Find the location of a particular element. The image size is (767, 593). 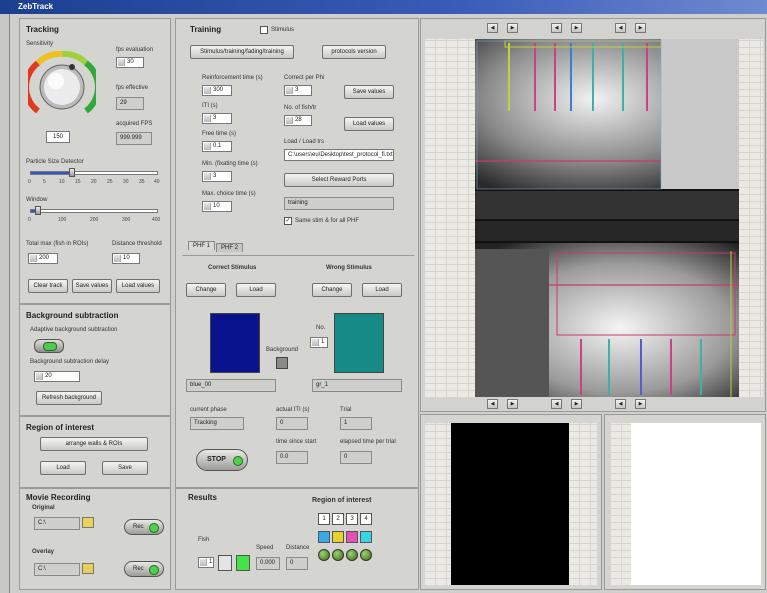

load-tracking-values-button: Load values is located at coordinates (138, 286).